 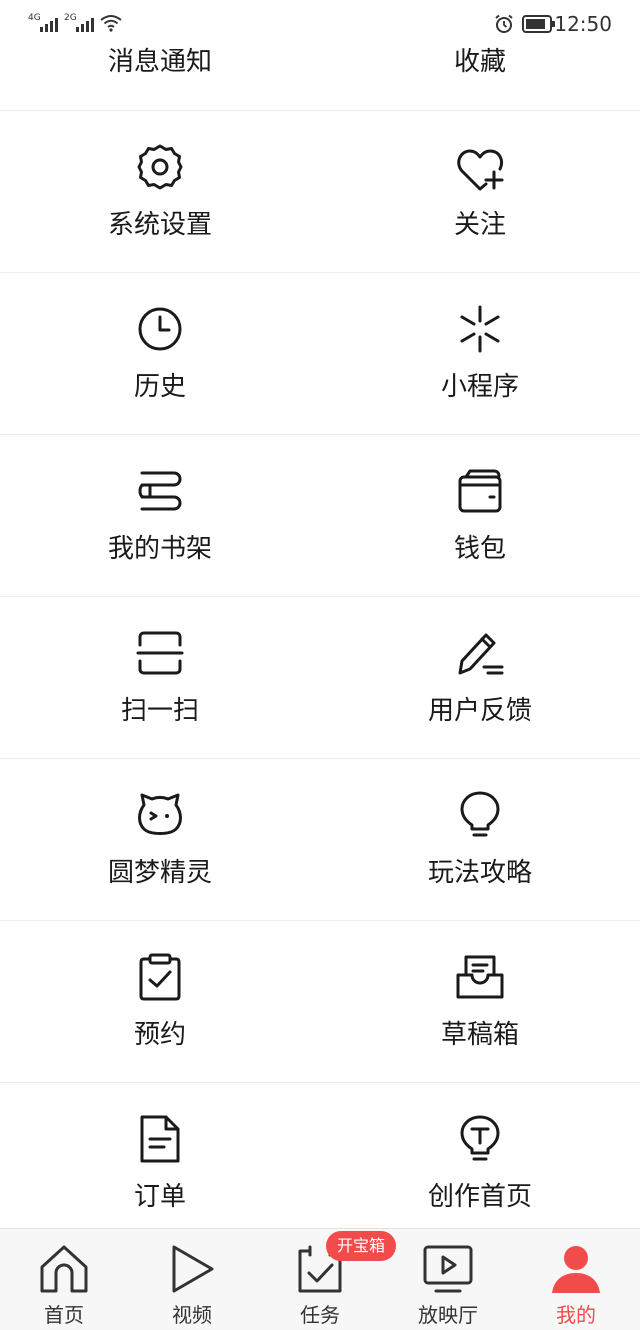 I want to click on grid-item-label: 用户反馈, so click(x=479, y=711).